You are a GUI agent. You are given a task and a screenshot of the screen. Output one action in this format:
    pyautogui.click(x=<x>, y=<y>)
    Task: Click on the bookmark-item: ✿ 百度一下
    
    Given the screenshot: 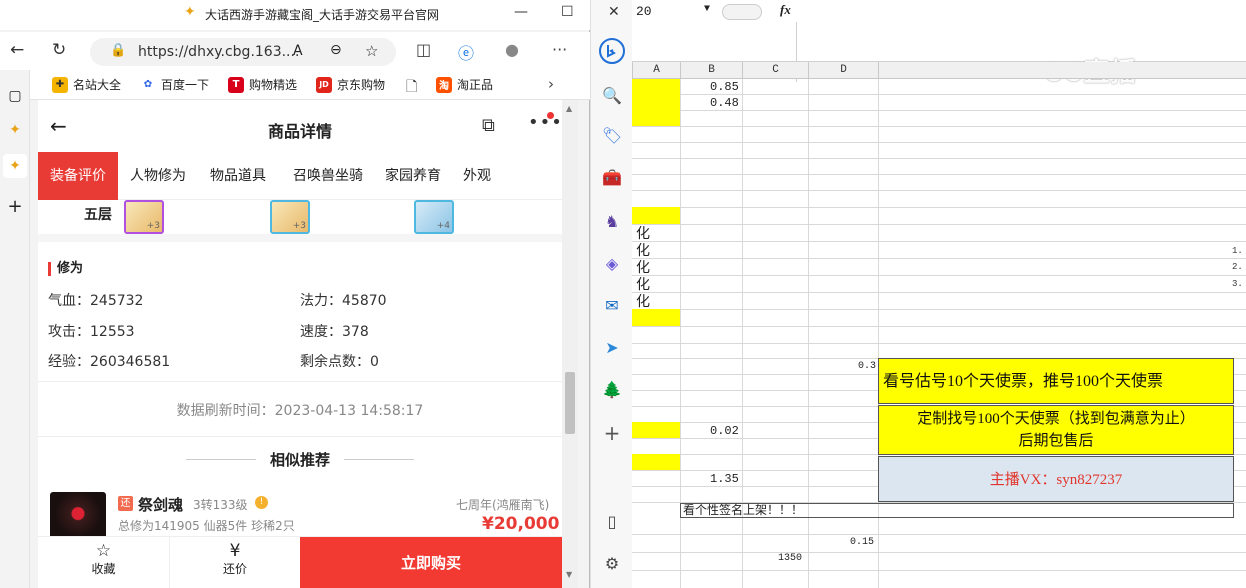 What is the action you would take?
    pyautogui.click(x=174, y=84)
    